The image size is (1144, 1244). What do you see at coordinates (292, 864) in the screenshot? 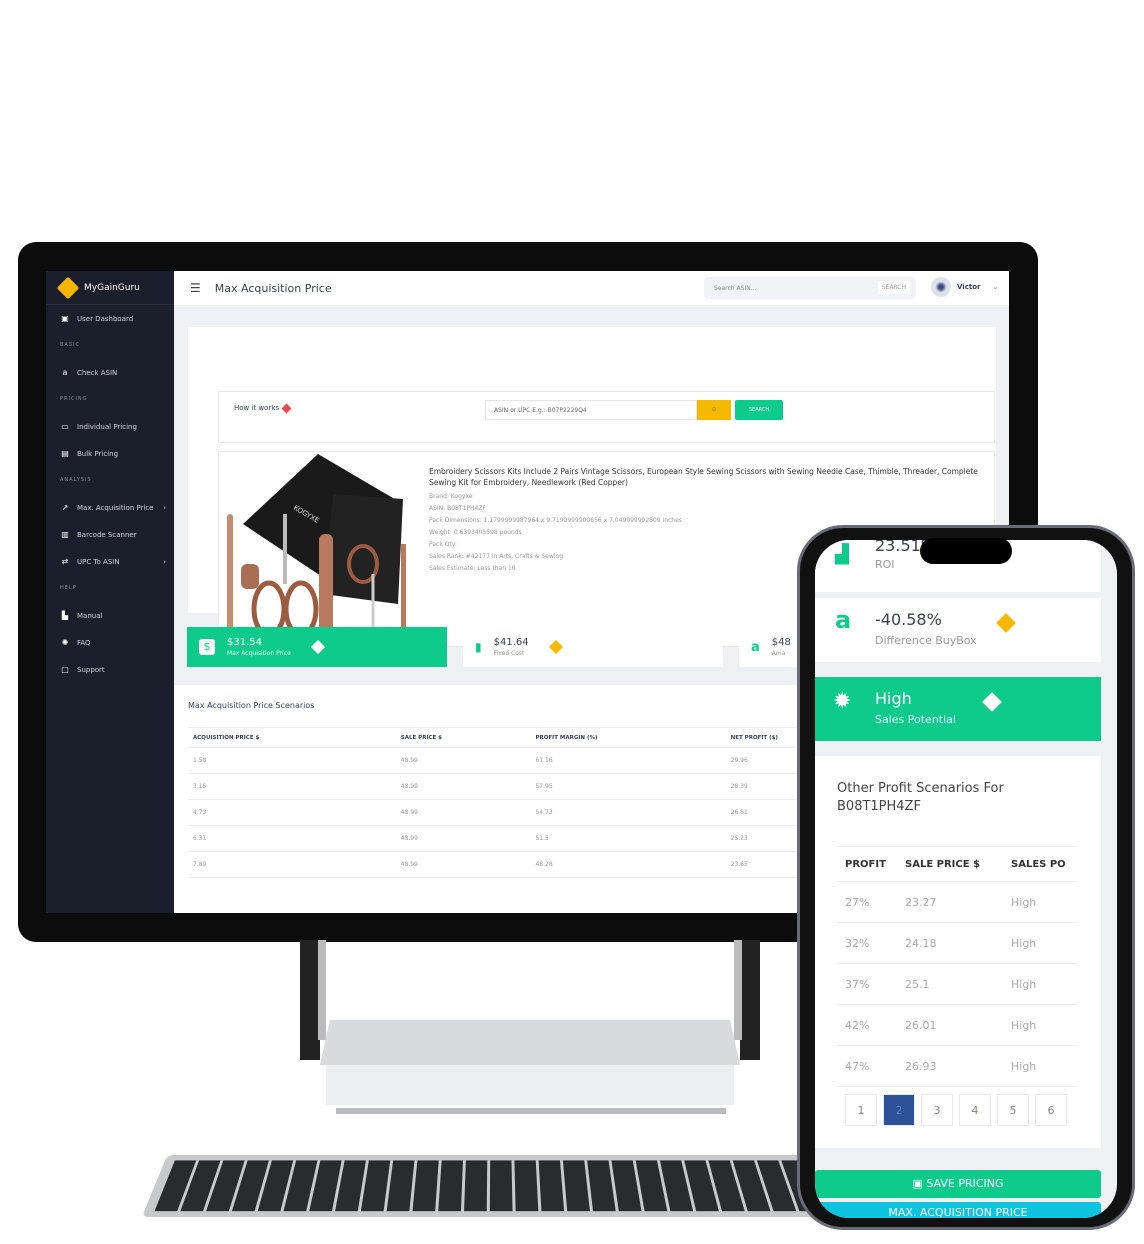
I see `table-cell: 7.89` at bounding box center [292, 864].